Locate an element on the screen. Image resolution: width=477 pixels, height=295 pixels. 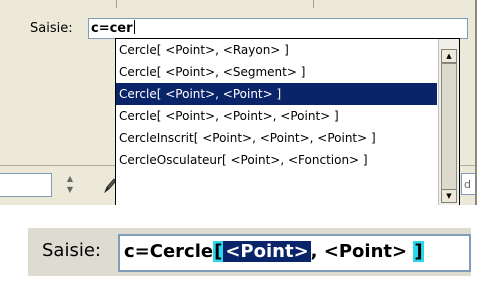
suggestion-item: Cercle[ <Point>, <Point> ] is located at coordinates (276, 94).